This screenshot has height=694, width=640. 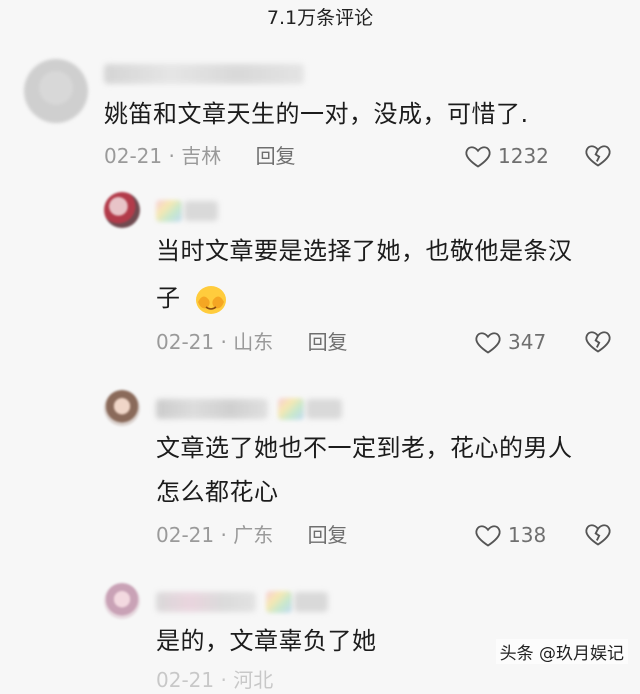 I want to click on comment-text: 姚笛和文章天生的一对，没成，可惜了., so click(x=316, y=114).